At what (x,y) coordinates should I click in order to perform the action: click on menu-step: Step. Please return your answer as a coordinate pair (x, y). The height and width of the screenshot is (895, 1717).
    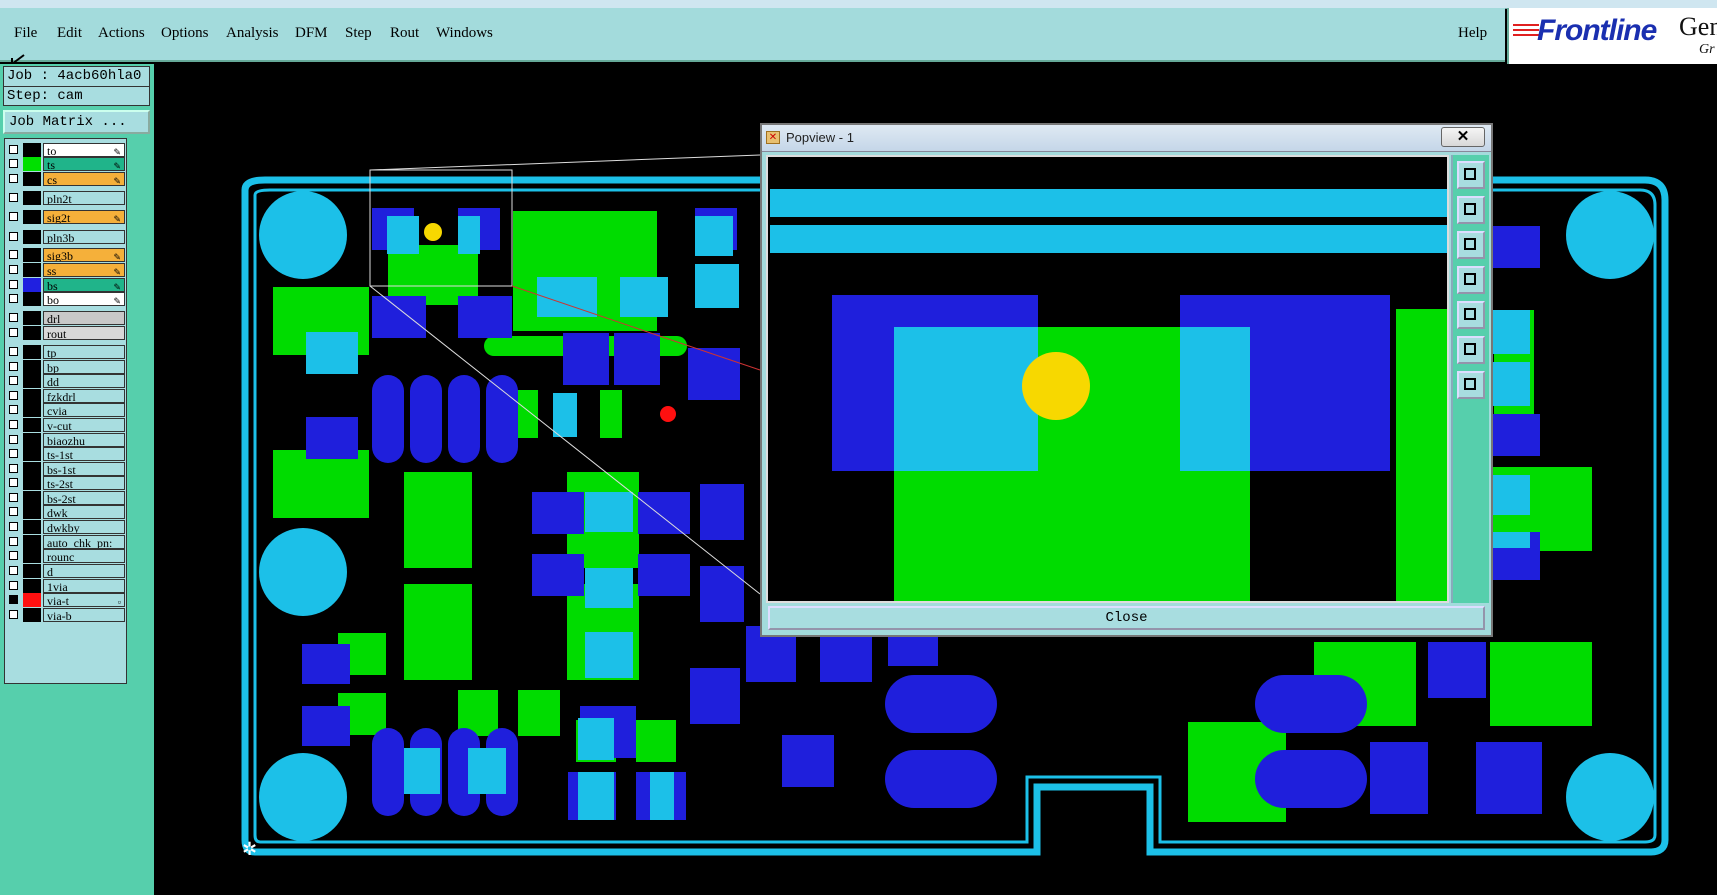
    Looking at the image, I should click on (358, 33).